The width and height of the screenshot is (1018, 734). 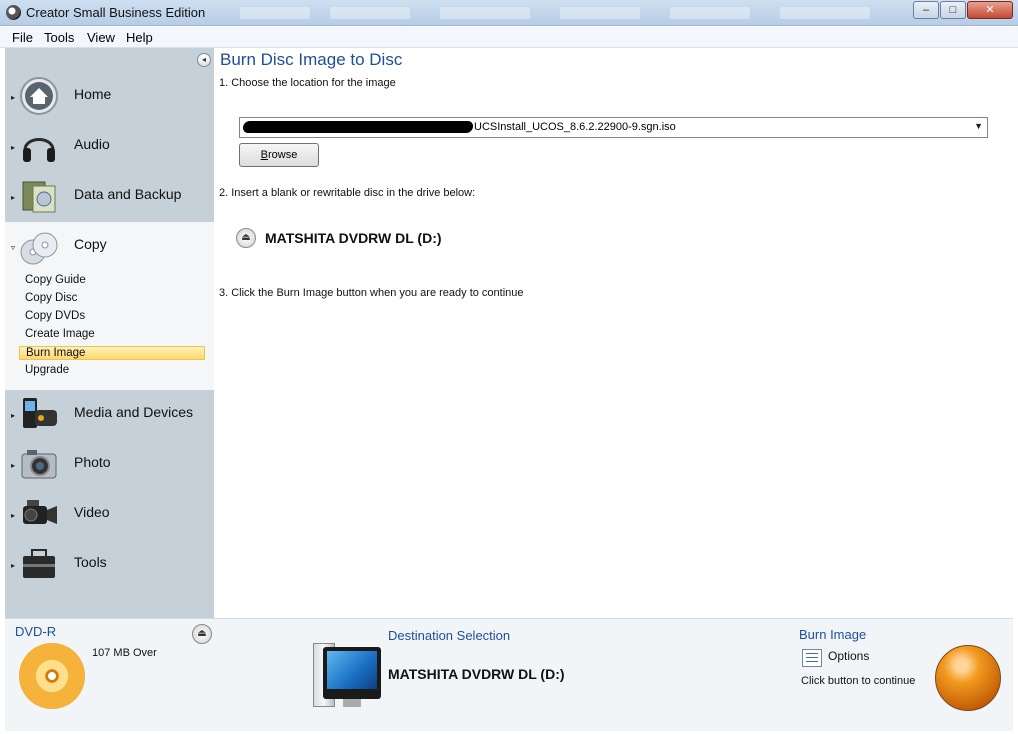 I want to click on sub-item-create-image: Create Image, so click(x=60, y=334).